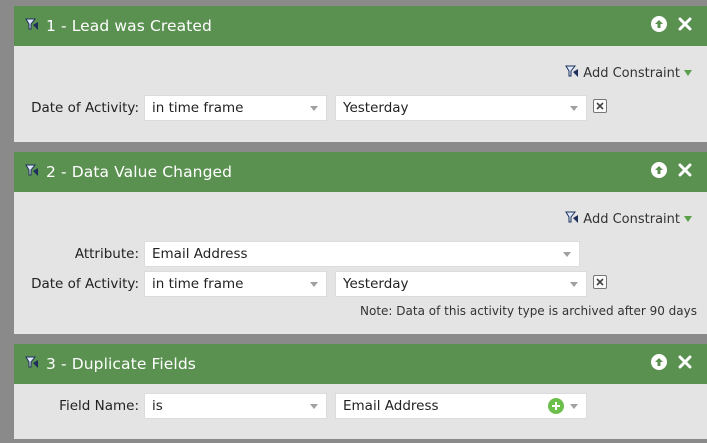 This screenshot has height=443, width=707. What do you see at coordinates (360, 172) in the screenshot?
I see `filter-2-header: 2 - Data Value Changed` at bounding box center [360, 172].